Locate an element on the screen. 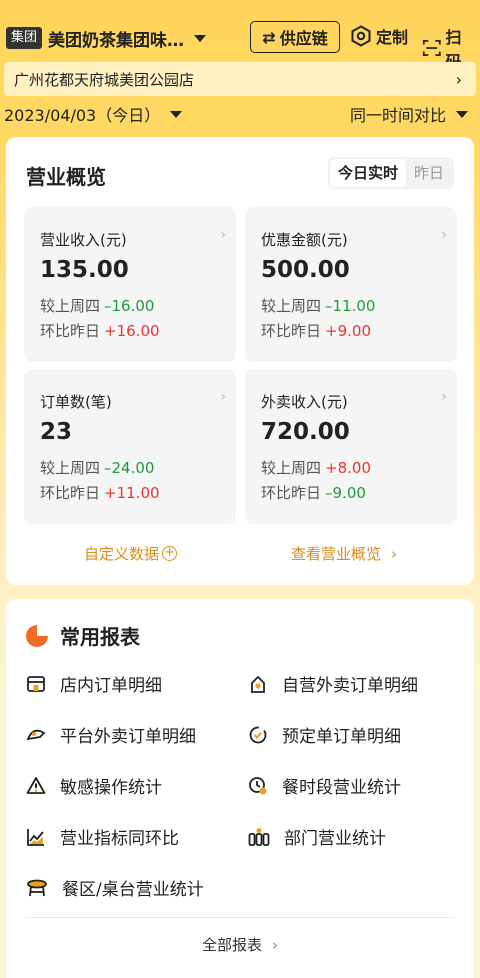 This screenshot has width=480, height=978. metric-label: 优惠金额(元) is located at coordinates (304, 240).